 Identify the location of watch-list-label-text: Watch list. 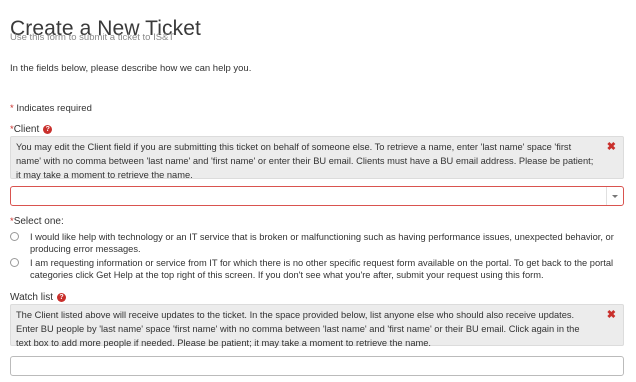
(31, 297).